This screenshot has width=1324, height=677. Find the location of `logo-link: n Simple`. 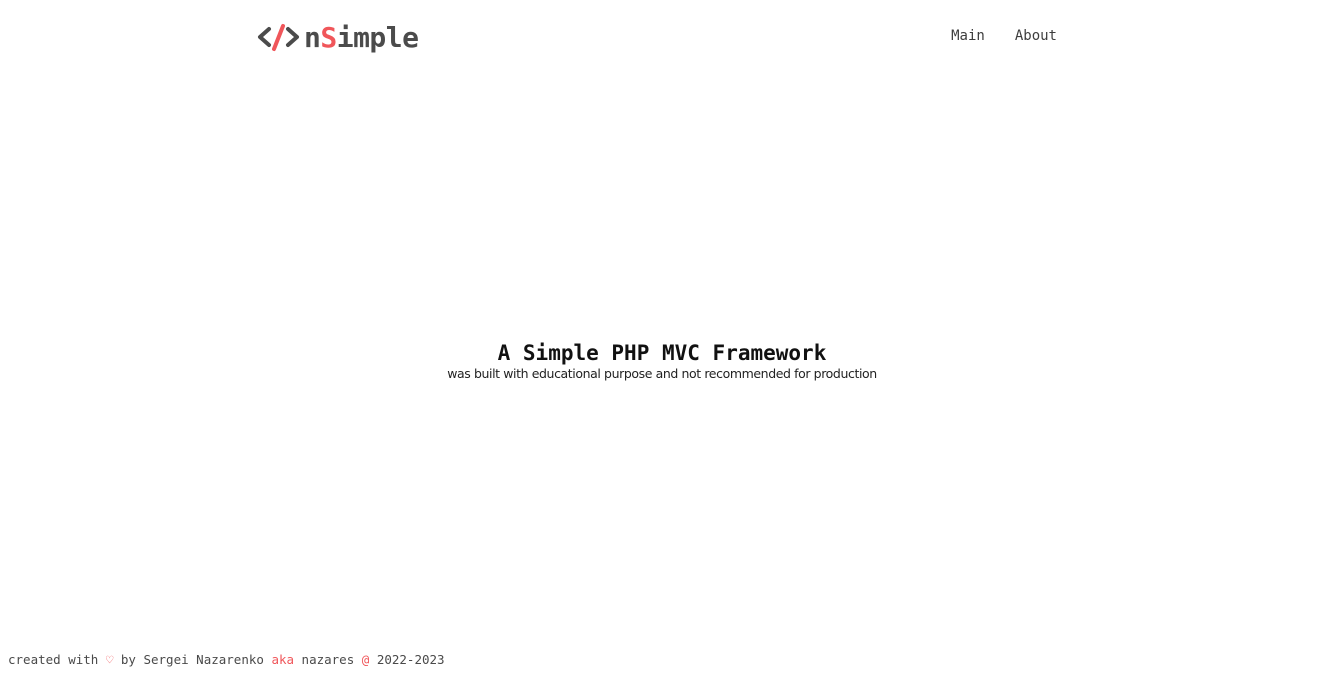

logo-link: n Simple is located at coordinates (338, 37).